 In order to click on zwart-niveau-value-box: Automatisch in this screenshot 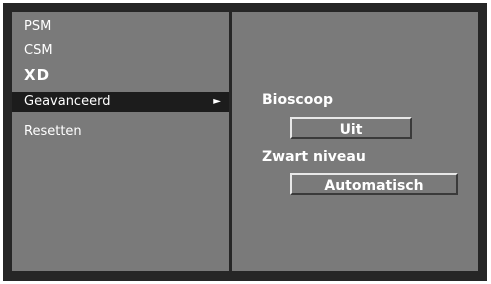, I will do `click(374, 184)`.